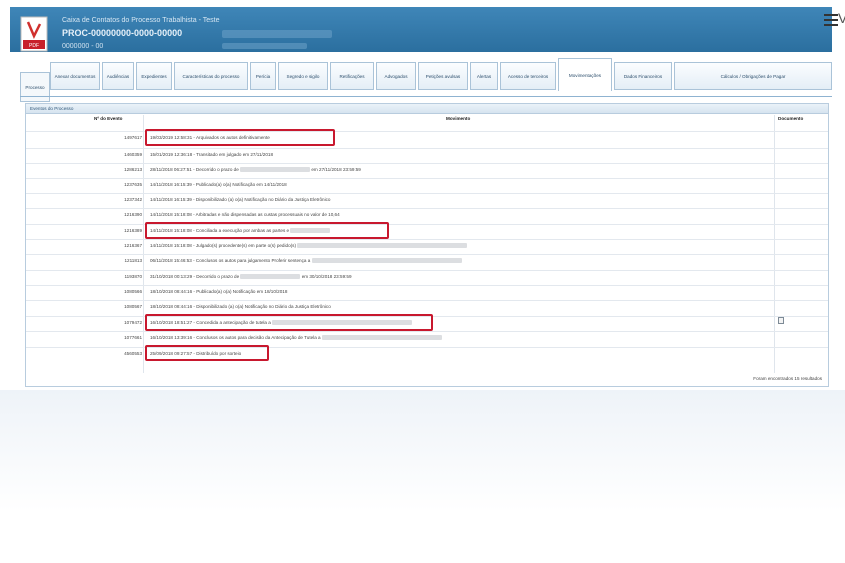 Image resolution: width=845 pixels, height=563 pixels. Describe the element at coordinates (781, 320) in the screenshot. I see `document-icon` at that location.